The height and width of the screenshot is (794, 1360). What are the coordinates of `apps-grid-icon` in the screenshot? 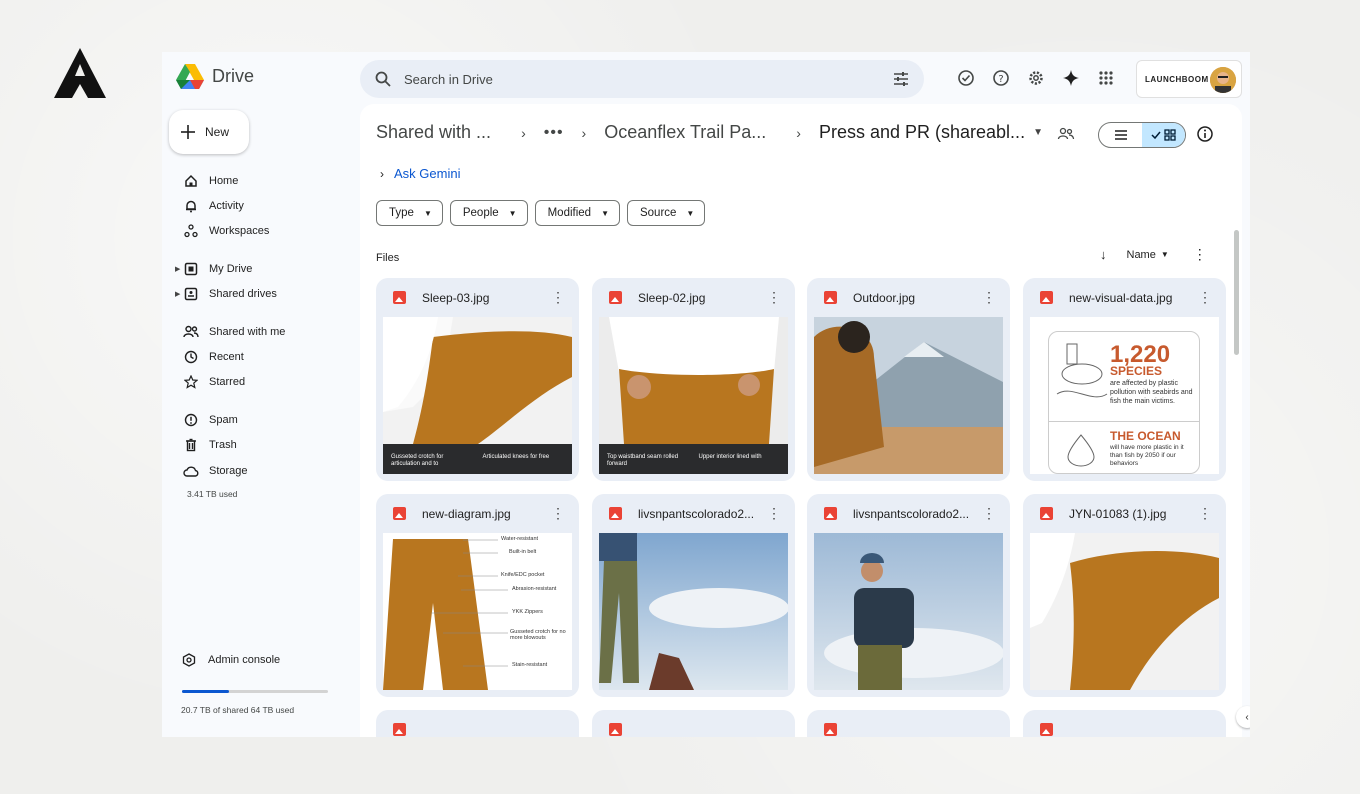 It's located at (1106, 78).